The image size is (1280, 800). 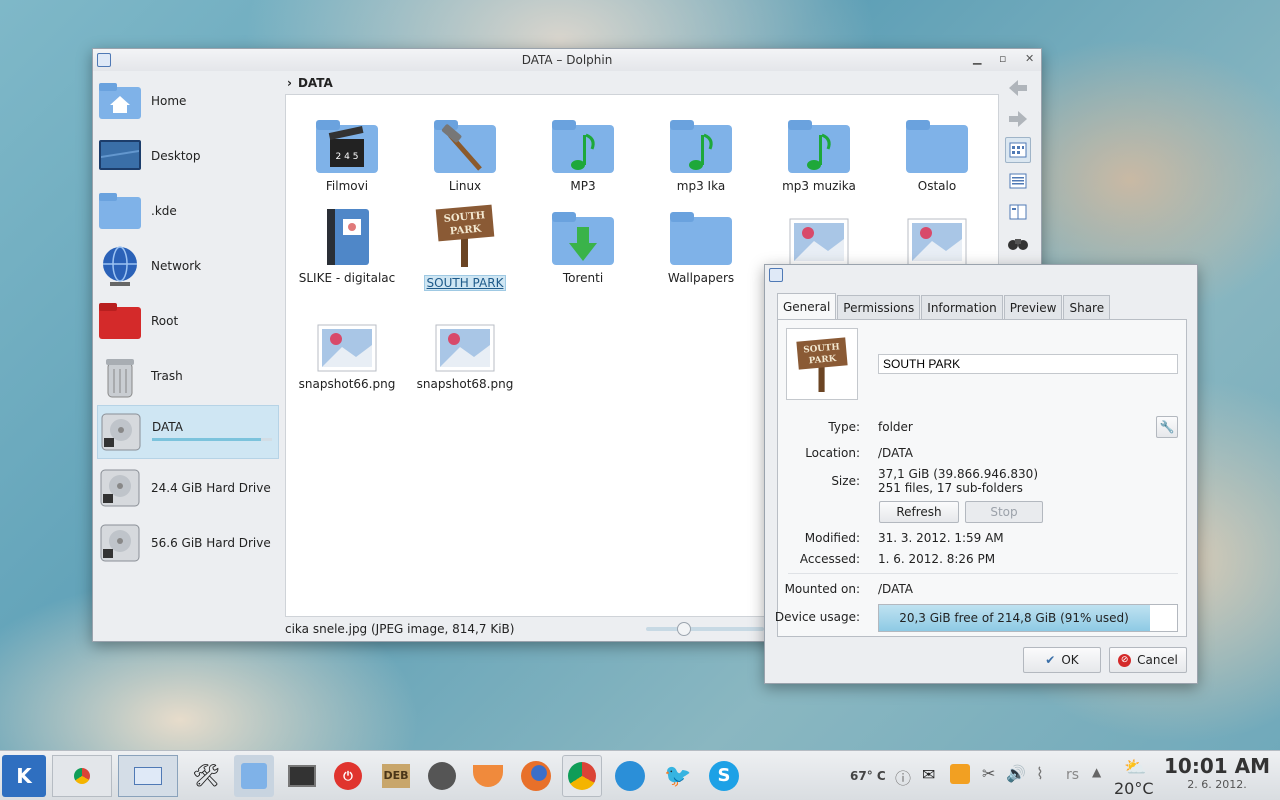 What do you see at coordinates (1002, 58) in the screenshot?
I see `maximize-icon: ▫` at bounding box center [1002, 58].